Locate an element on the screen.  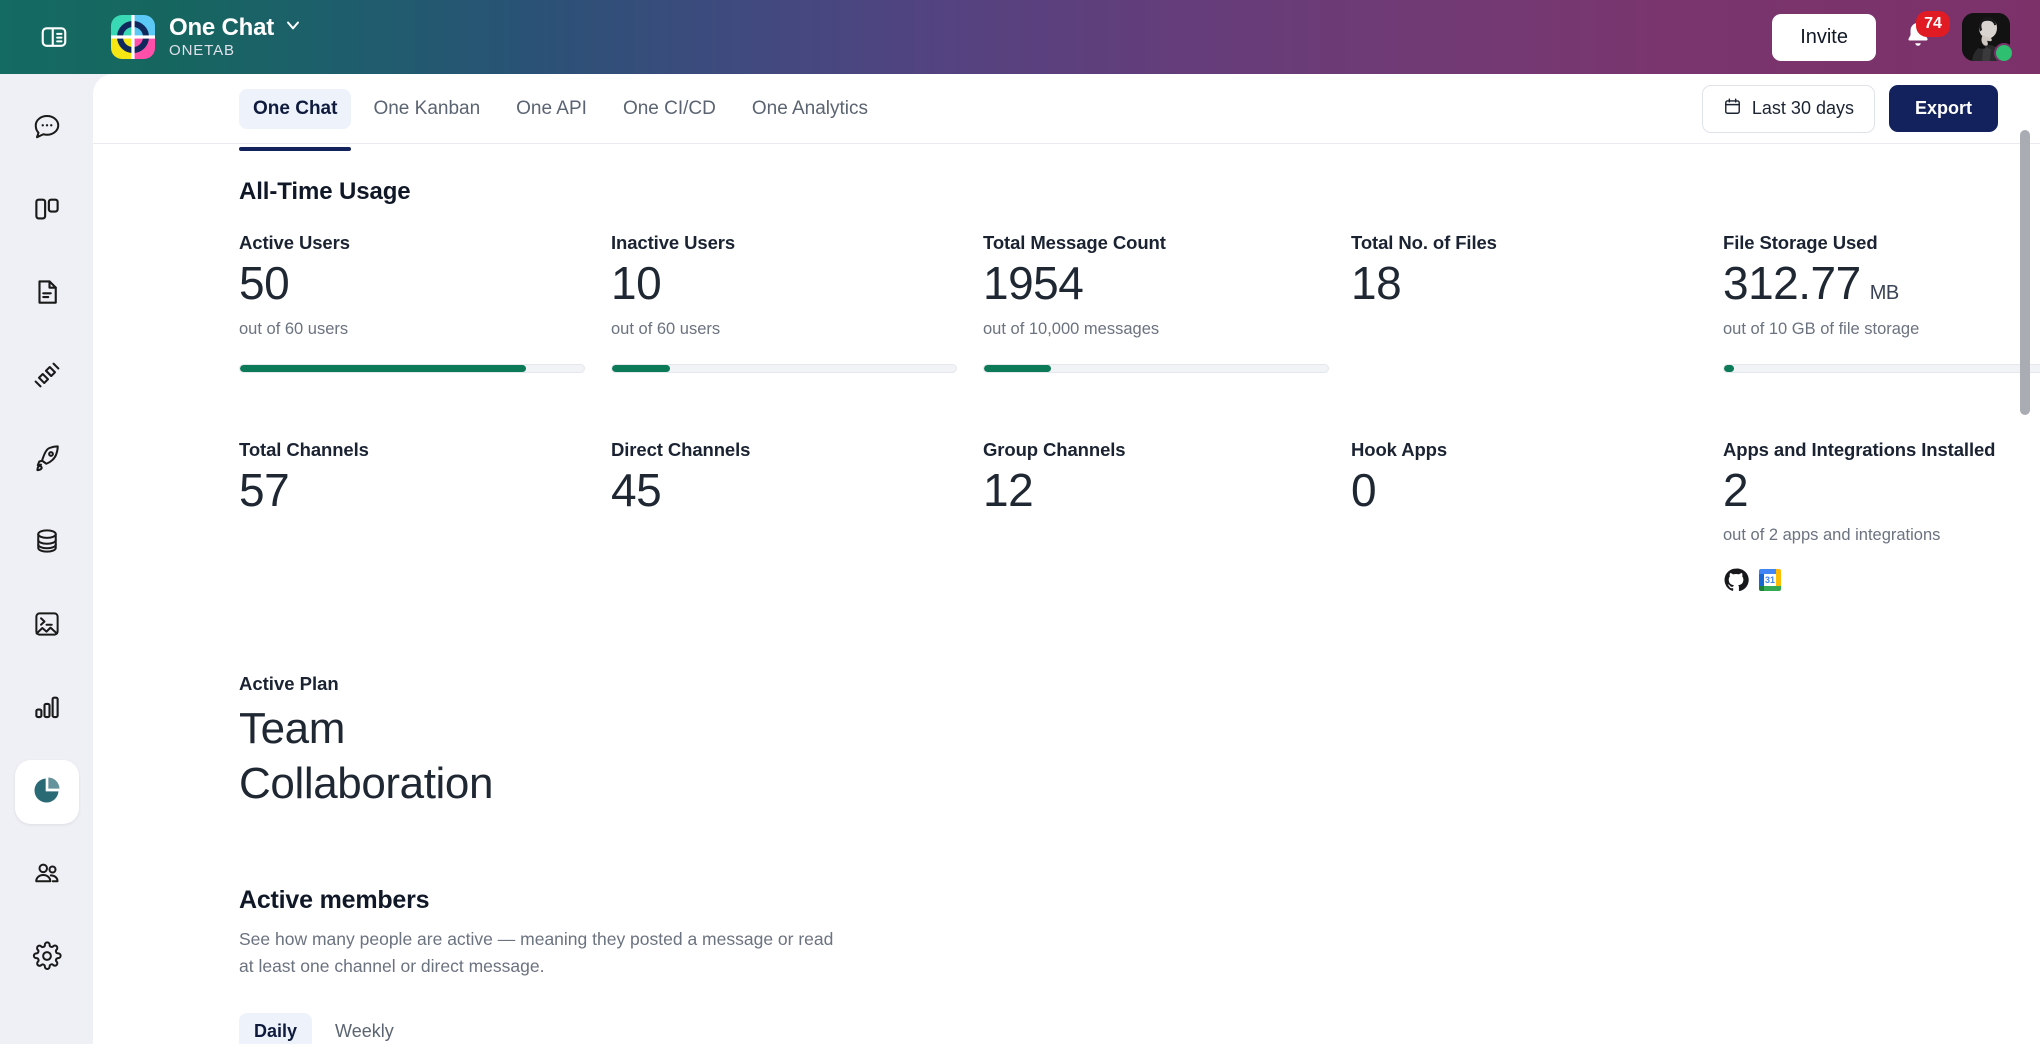
google-calendar-icon: 31 is located at coordinates (1770, 580).